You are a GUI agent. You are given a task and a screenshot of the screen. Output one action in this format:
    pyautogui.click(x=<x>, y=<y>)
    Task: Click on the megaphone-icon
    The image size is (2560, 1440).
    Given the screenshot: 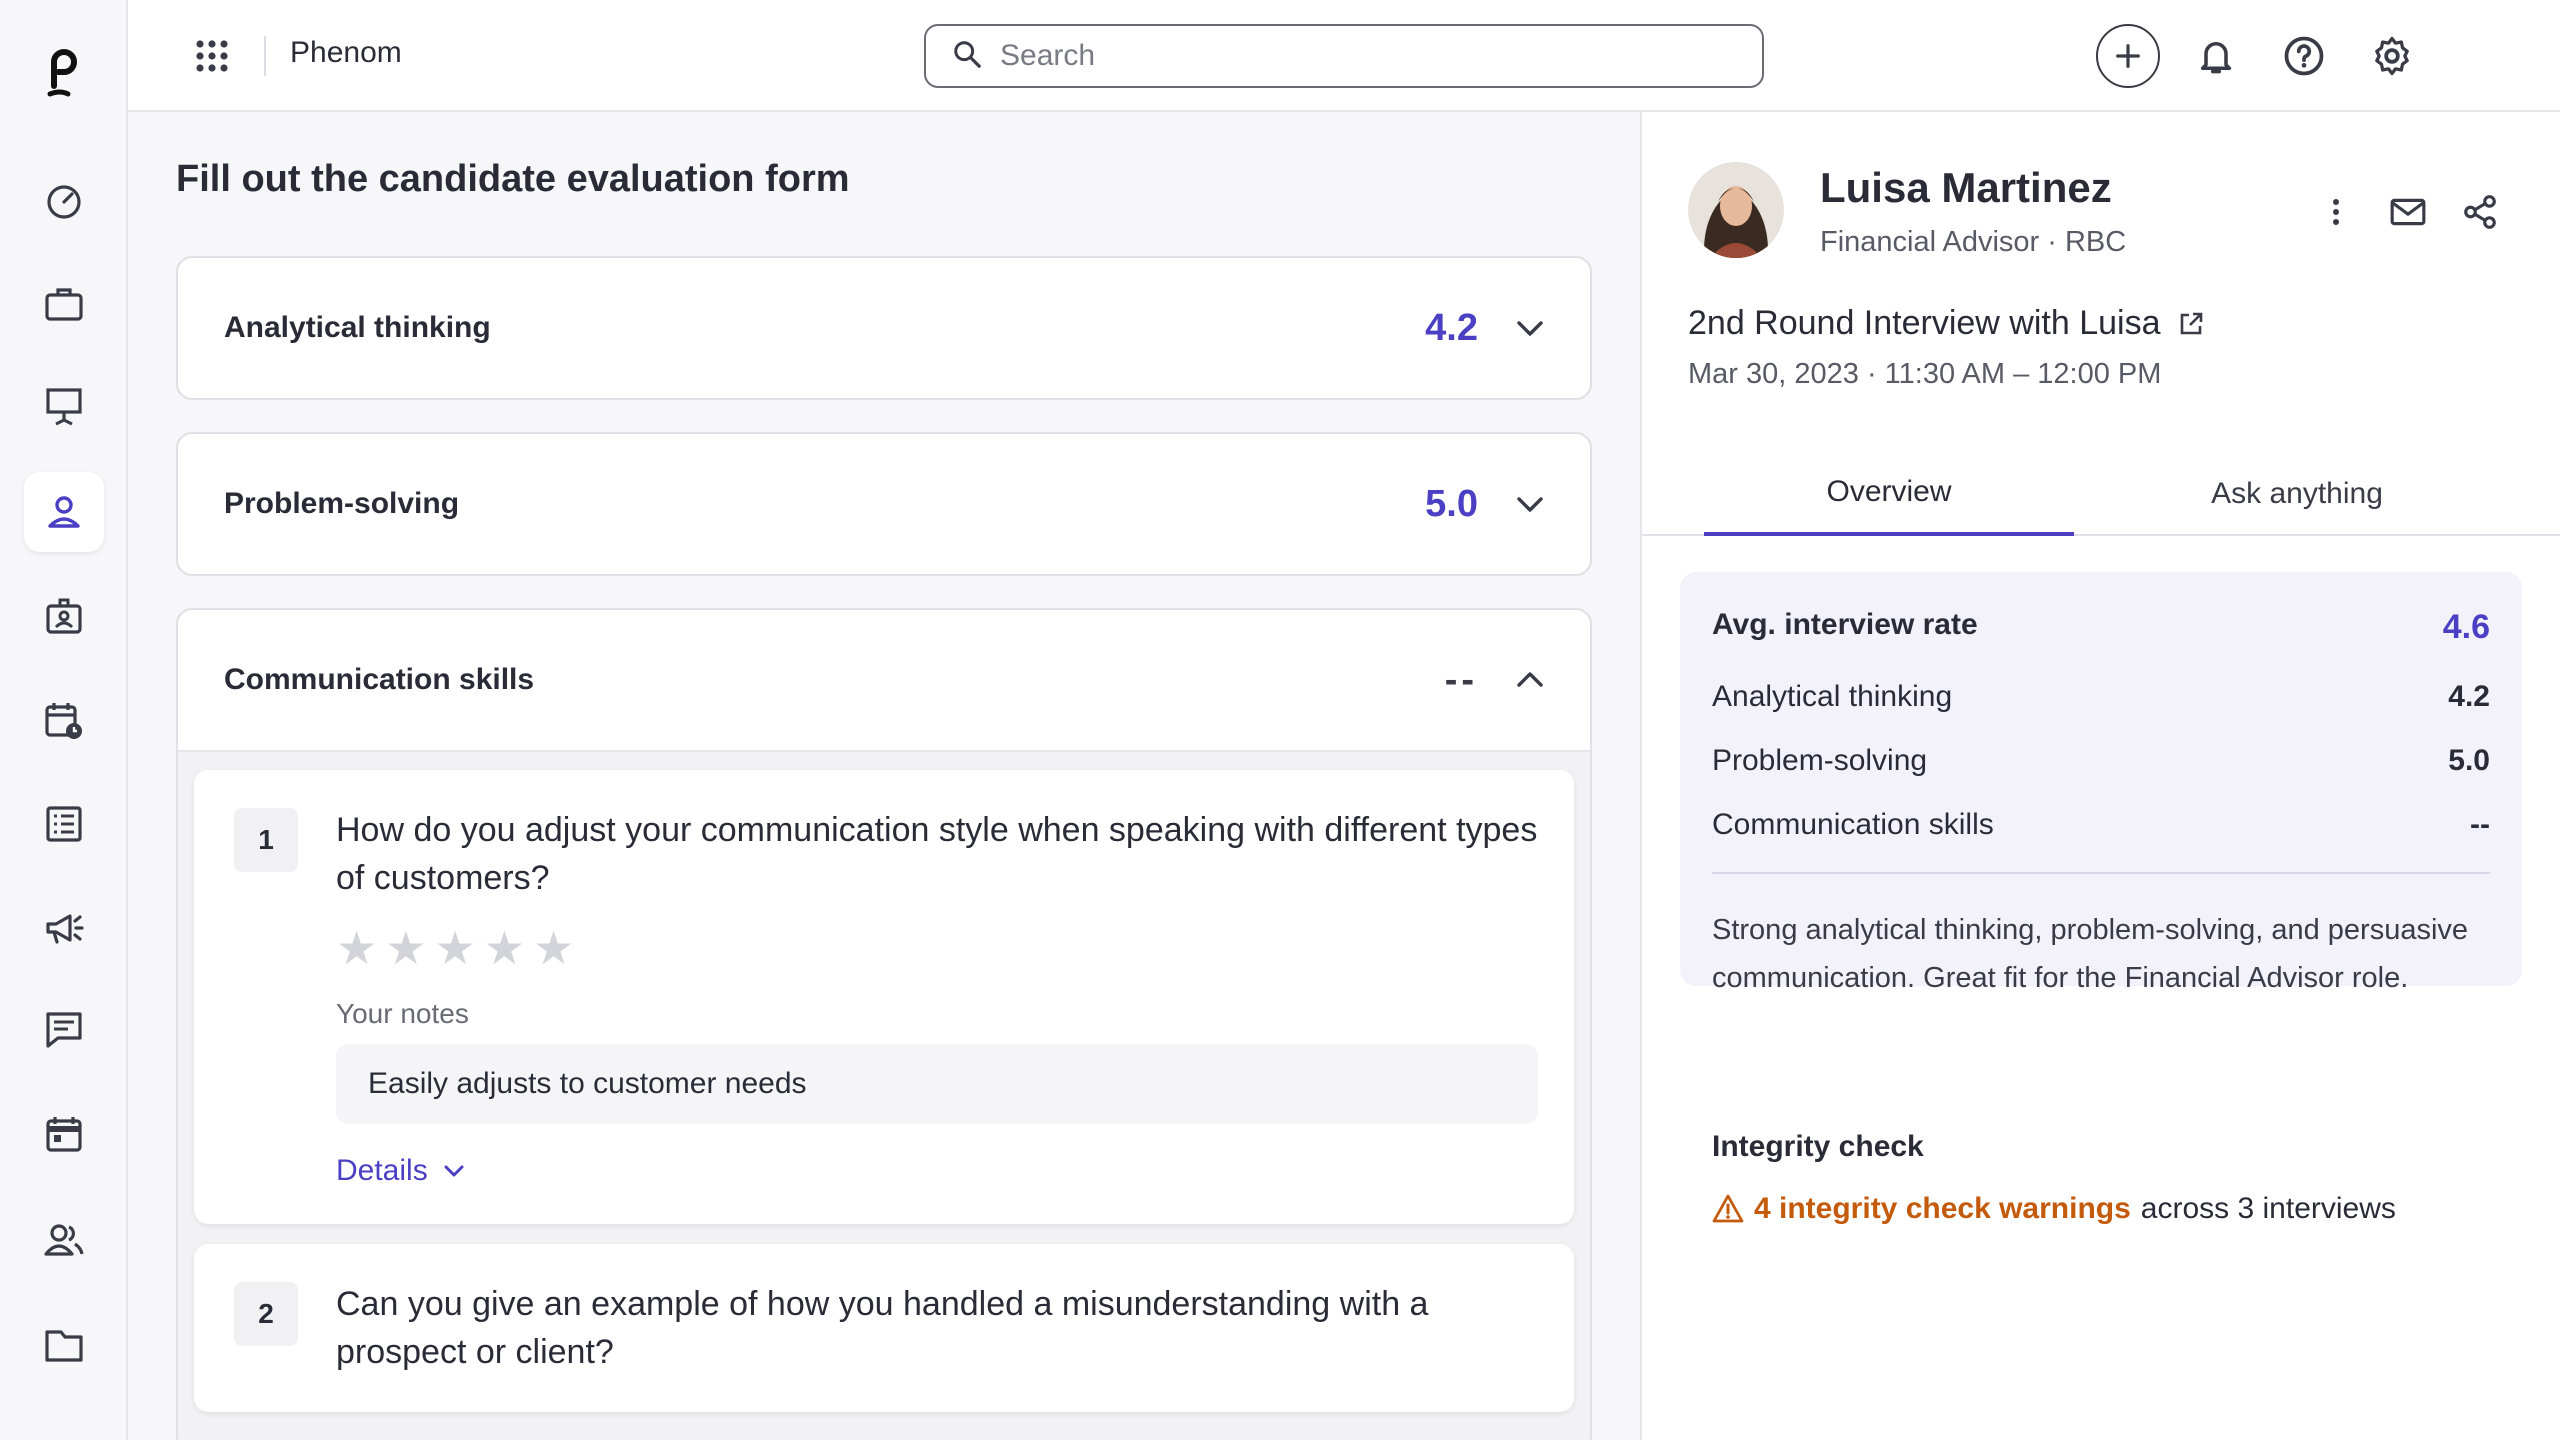 What is the action you would take?
    pyautogui.click(x=64, y=928)
    